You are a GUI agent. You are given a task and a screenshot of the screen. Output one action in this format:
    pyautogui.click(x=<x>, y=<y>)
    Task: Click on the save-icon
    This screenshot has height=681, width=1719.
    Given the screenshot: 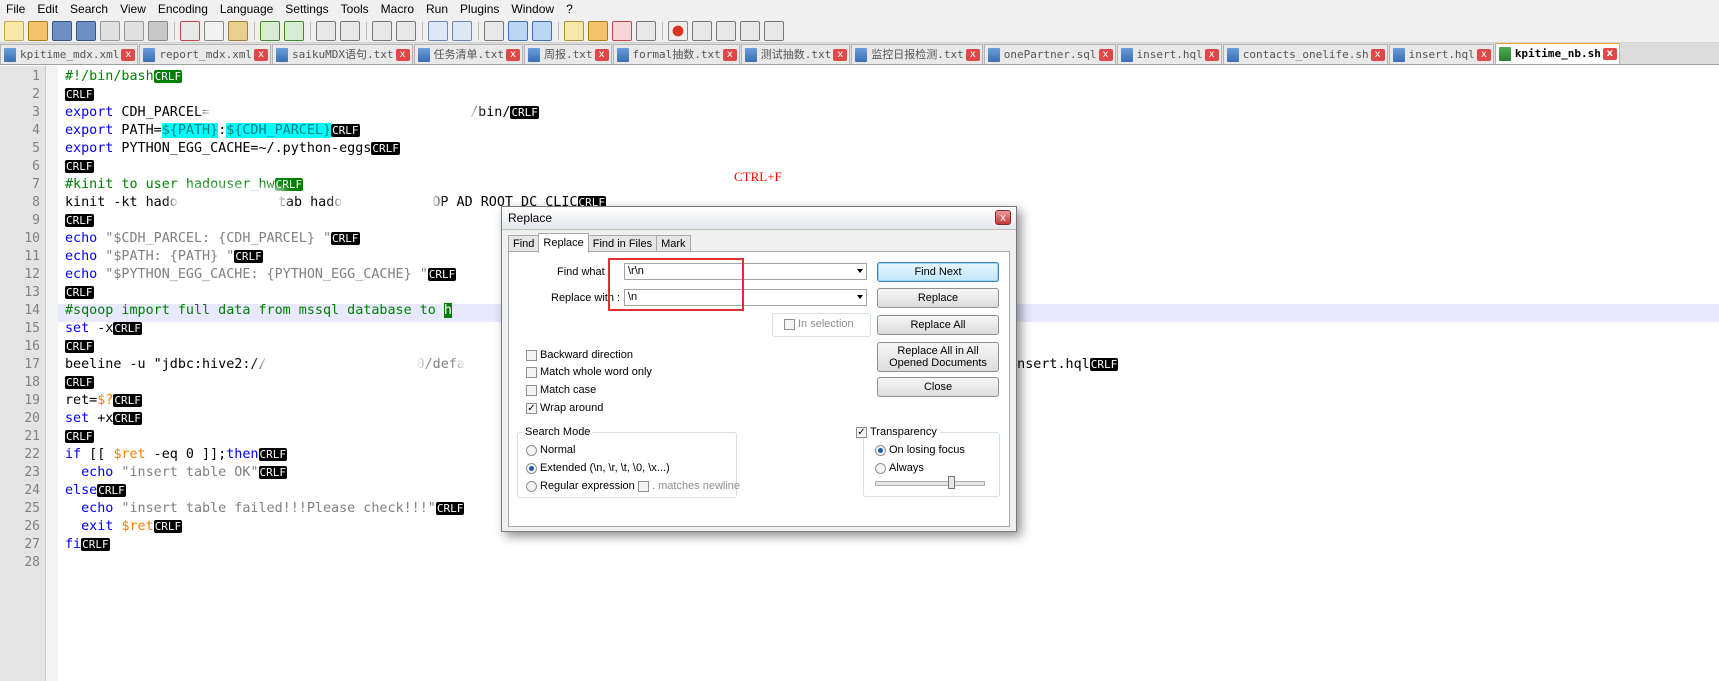 What is the action you would take?
    pyautogui.click(x=62, y=30)
    